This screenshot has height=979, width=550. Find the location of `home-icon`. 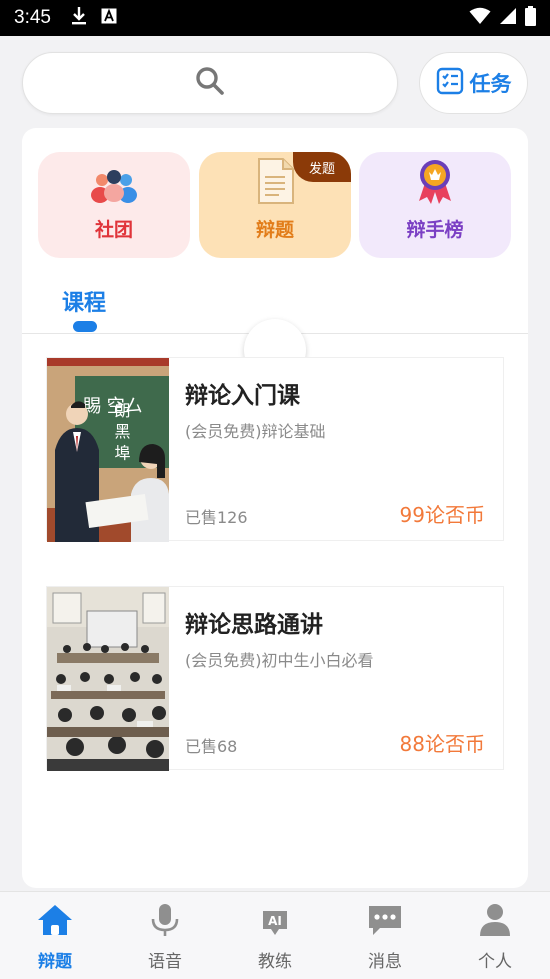

home-icon is located at coordinates (55, 922).